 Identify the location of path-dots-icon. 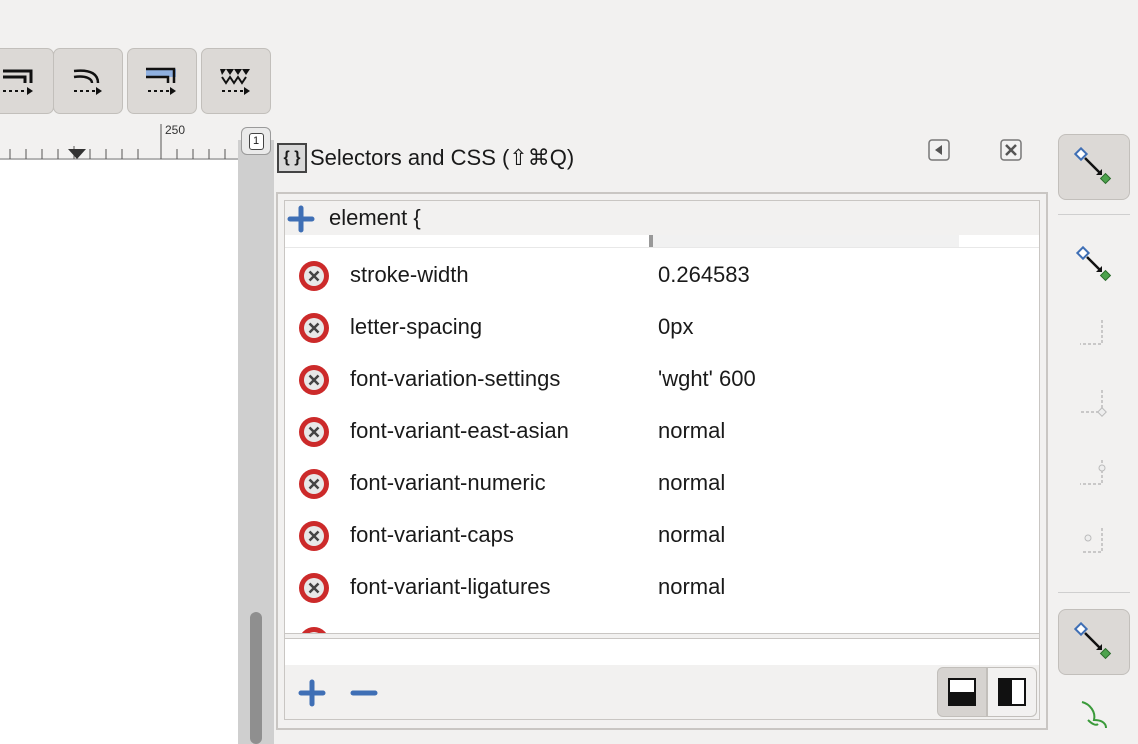
(235, 82).